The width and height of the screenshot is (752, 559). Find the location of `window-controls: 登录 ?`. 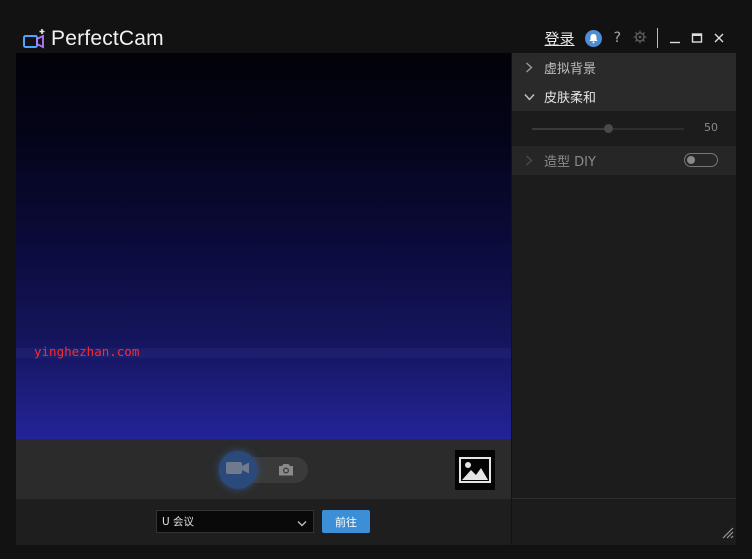

window-controls: 登录 ? is located at coordinates (648, 38).